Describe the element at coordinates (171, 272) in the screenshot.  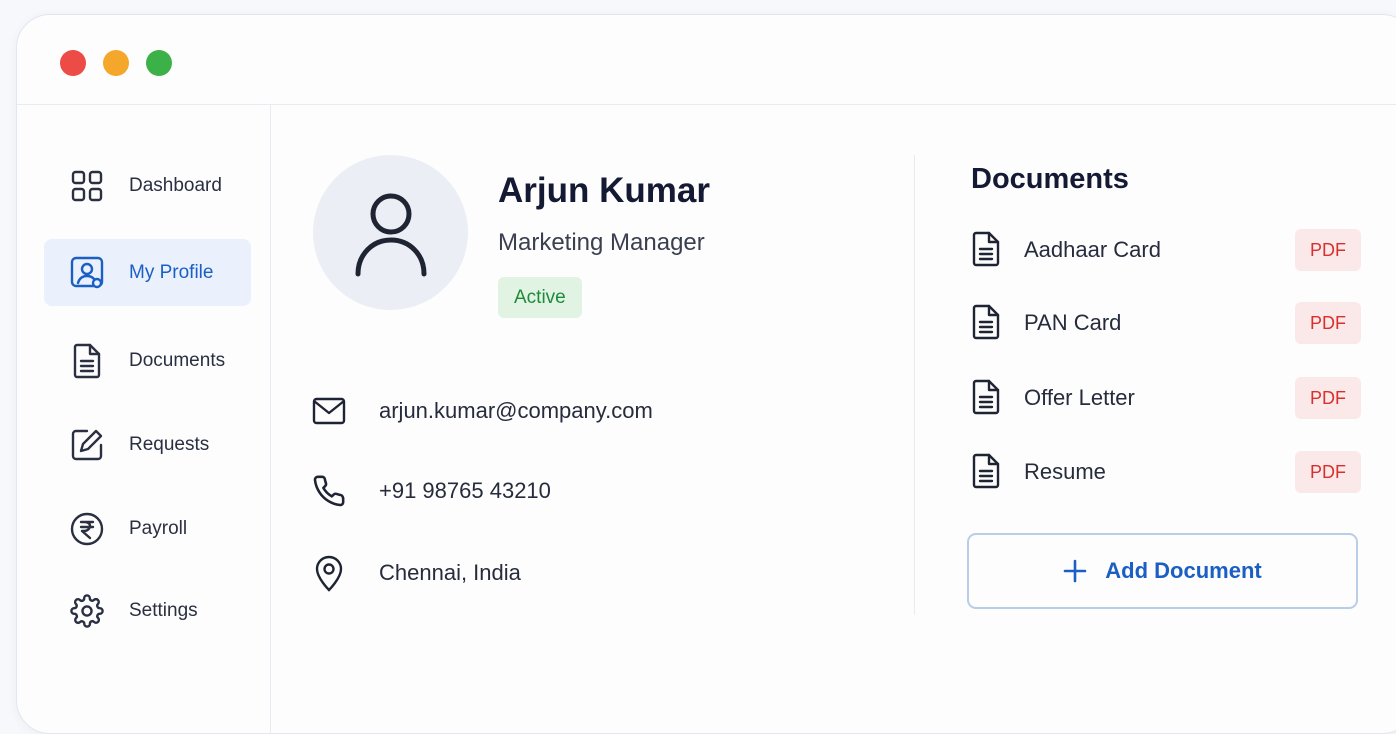
I see `sidebar-item-label: My Profile` at that location.